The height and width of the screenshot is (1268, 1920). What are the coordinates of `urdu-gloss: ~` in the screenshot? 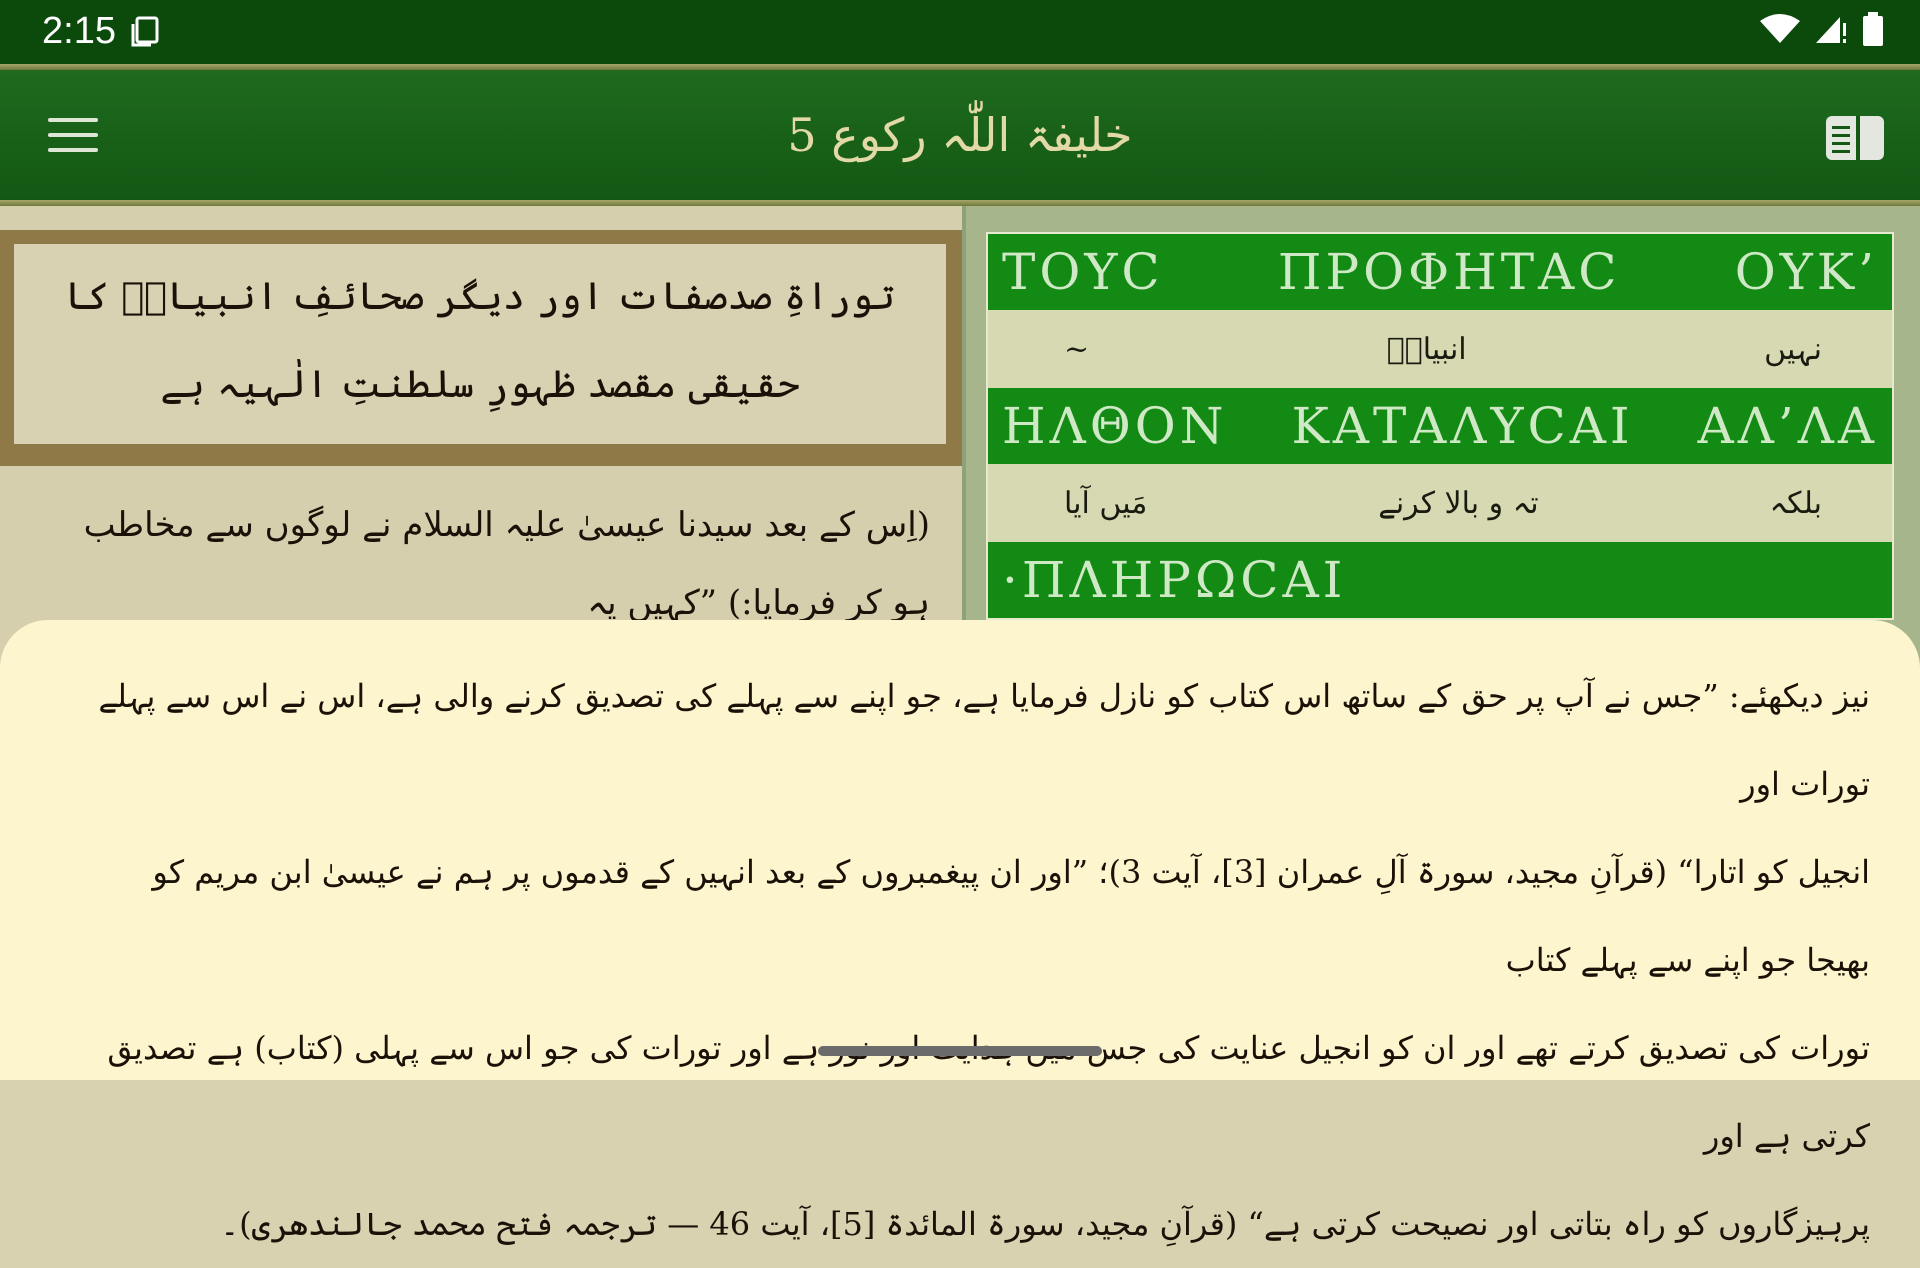 It's located at (1077, 349).